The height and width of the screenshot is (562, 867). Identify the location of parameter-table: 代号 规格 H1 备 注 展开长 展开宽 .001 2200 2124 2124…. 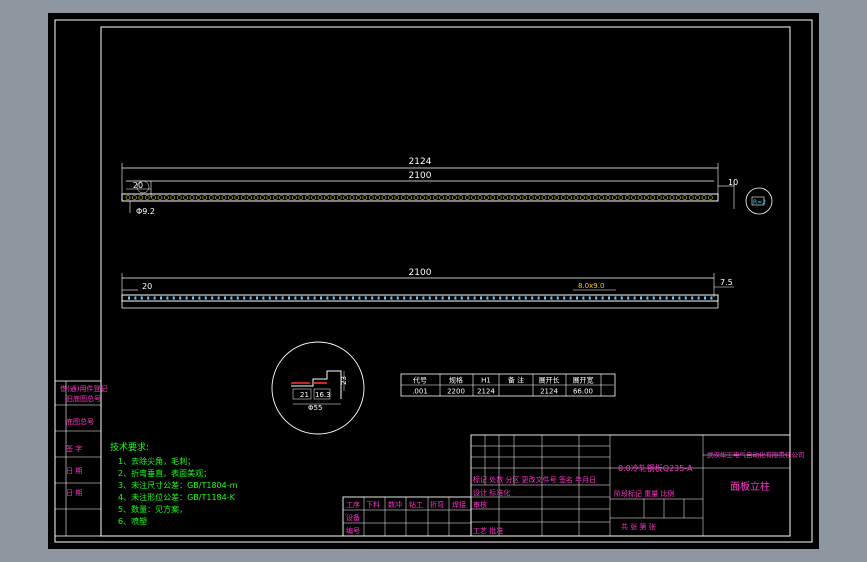
(508, 385).